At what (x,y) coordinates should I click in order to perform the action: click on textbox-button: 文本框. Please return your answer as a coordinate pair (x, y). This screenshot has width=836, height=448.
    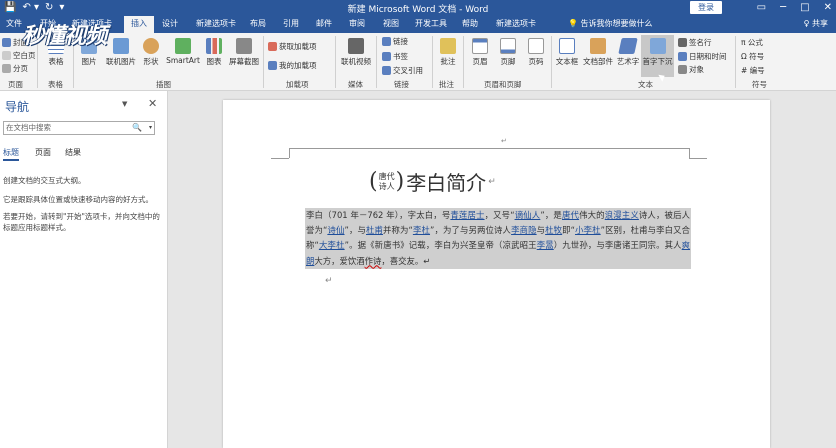
    Looking at the image, I should click on (567, 52).